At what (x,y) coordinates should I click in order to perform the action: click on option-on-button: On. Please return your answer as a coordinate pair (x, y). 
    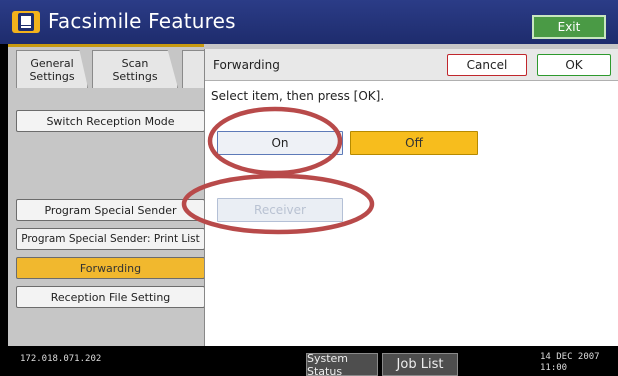
    Looking at the image, I should click on (280, 143).